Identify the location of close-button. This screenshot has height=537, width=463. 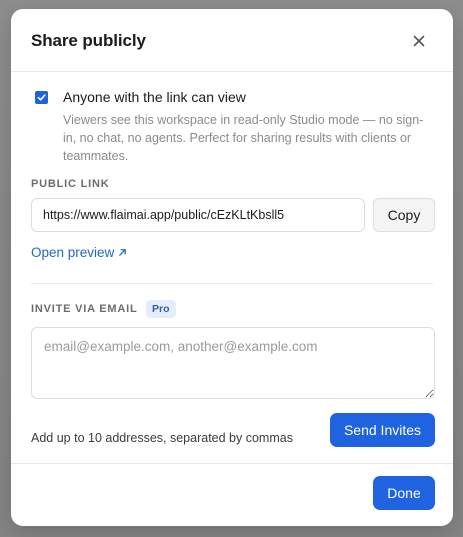
(419, 41).